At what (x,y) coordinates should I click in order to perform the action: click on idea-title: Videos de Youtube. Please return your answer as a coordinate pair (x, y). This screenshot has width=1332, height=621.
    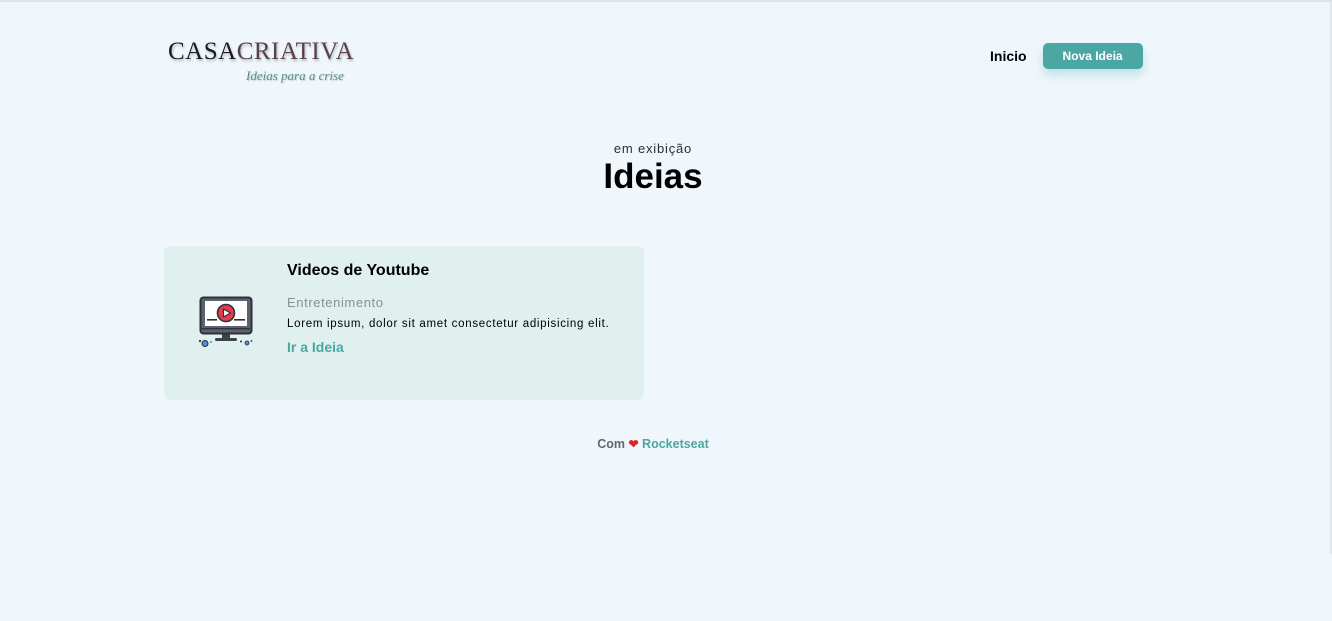
    Looking at the image, I should click on (358, 270).